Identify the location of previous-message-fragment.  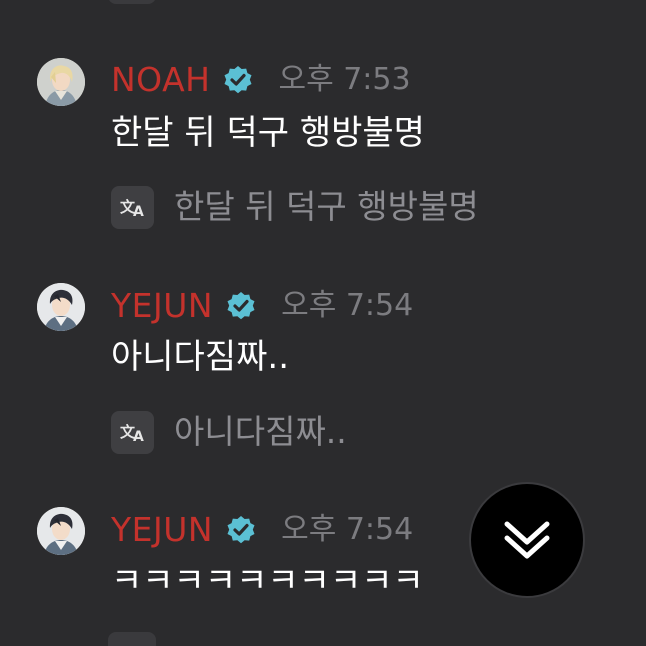
(132, 2).